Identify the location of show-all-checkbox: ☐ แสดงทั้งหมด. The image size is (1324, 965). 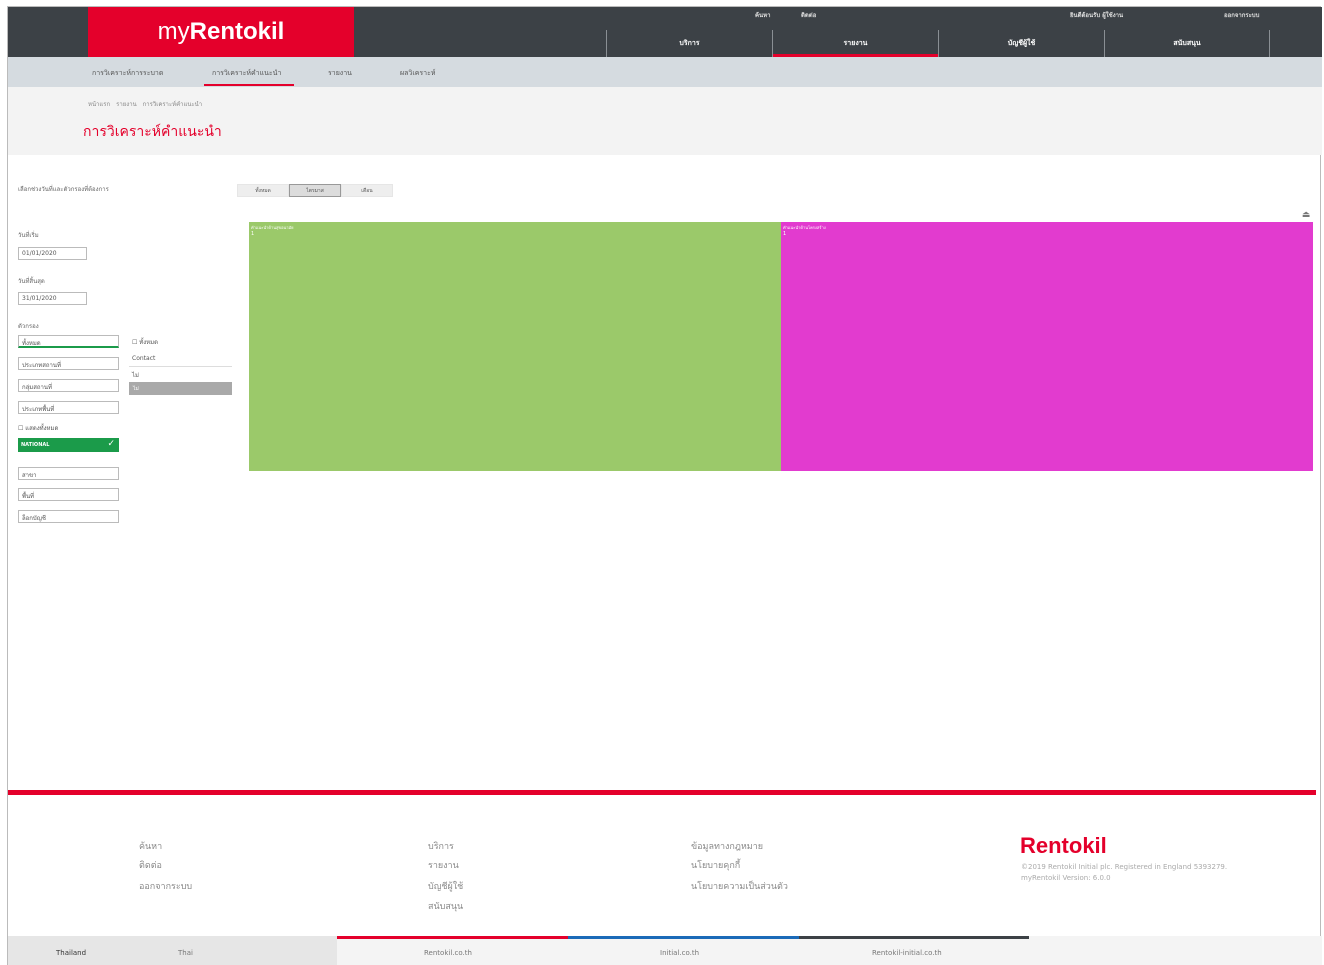
(38, 428).